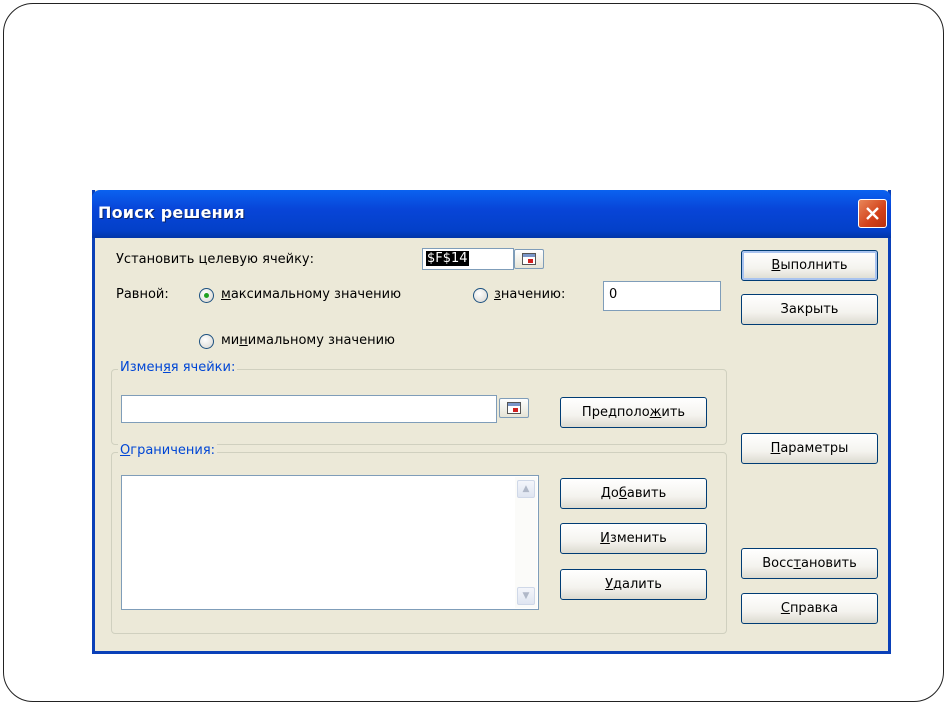 This screenshot has height=705, width=949. What do you see at coordinates (526, 596) in the screenshot?
I see `scroll-down-icon: ▼` at bounding box center [526, 596].